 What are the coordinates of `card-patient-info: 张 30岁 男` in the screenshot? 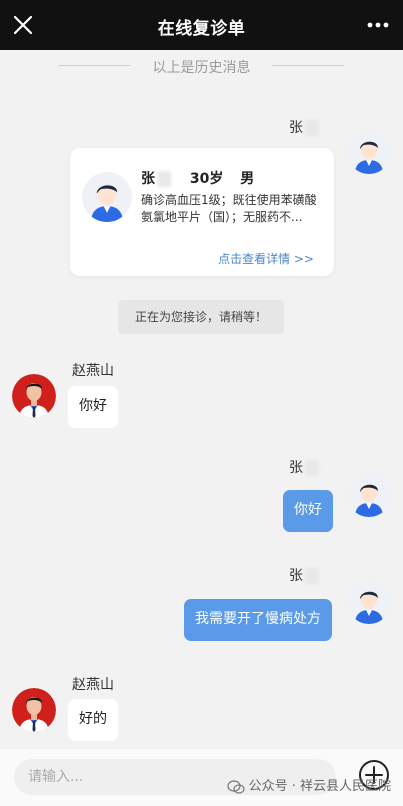 It's located at (197, 178).